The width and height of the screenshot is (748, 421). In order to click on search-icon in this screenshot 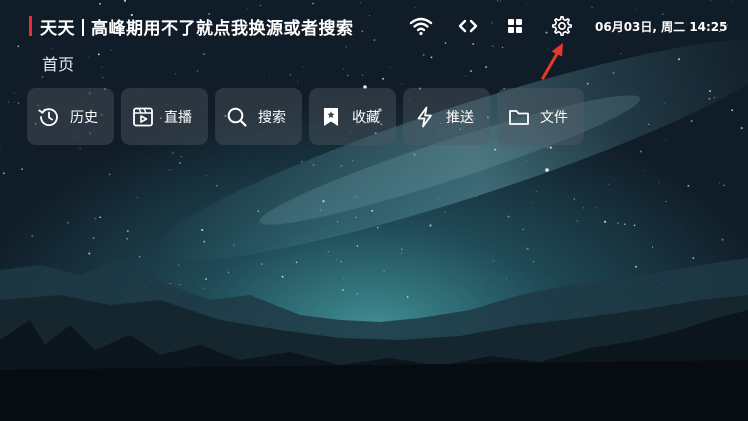, I will do `click(237, 117)`.